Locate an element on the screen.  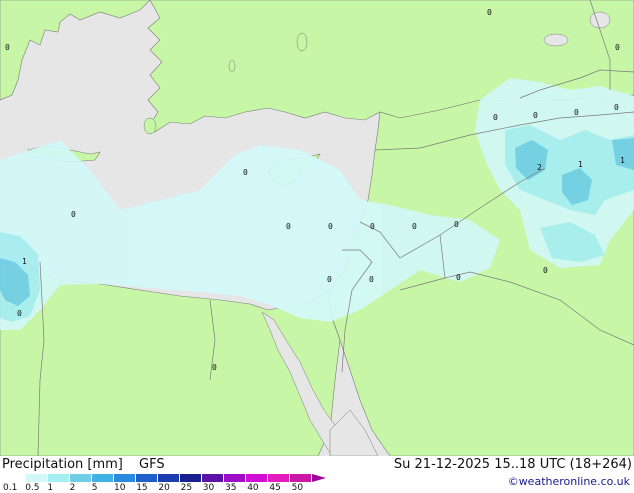
credit-link: ©weatheronline.co.uk is located at coordinates (569, 481).